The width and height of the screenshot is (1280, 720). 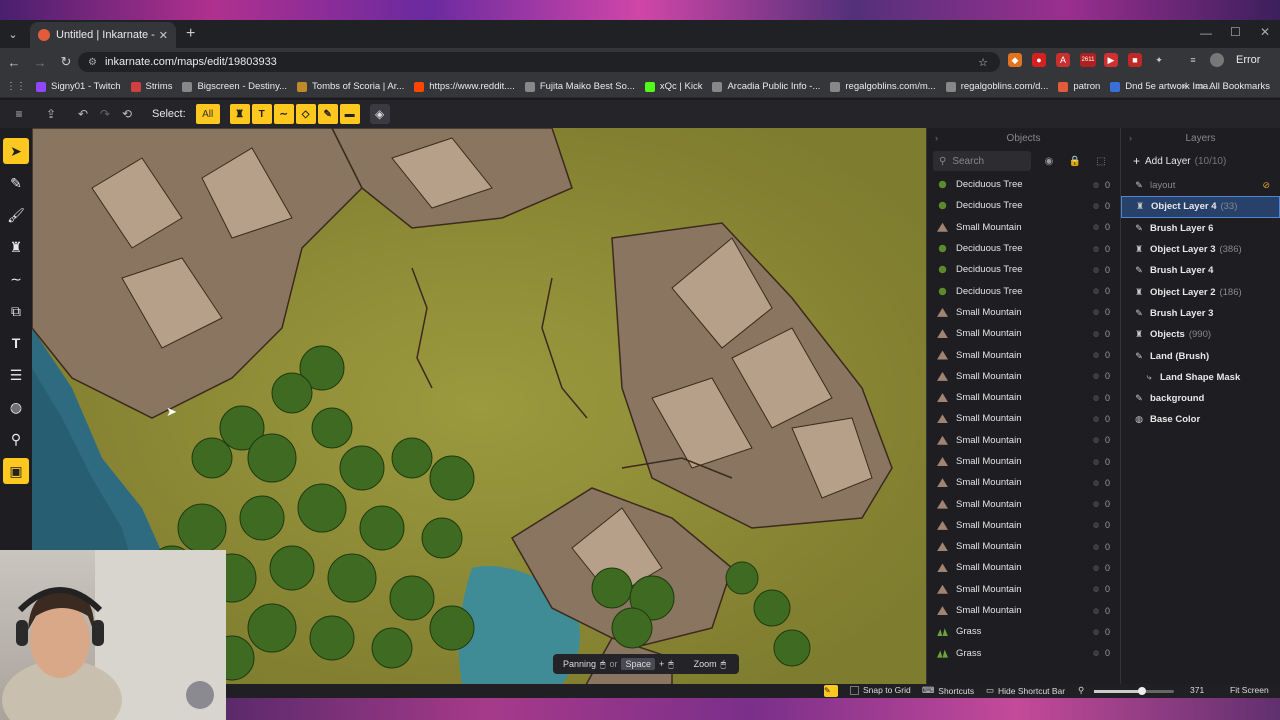 I want to click on layer-item: ✎ Brush Layer 3, so click(x=1200, y=313).